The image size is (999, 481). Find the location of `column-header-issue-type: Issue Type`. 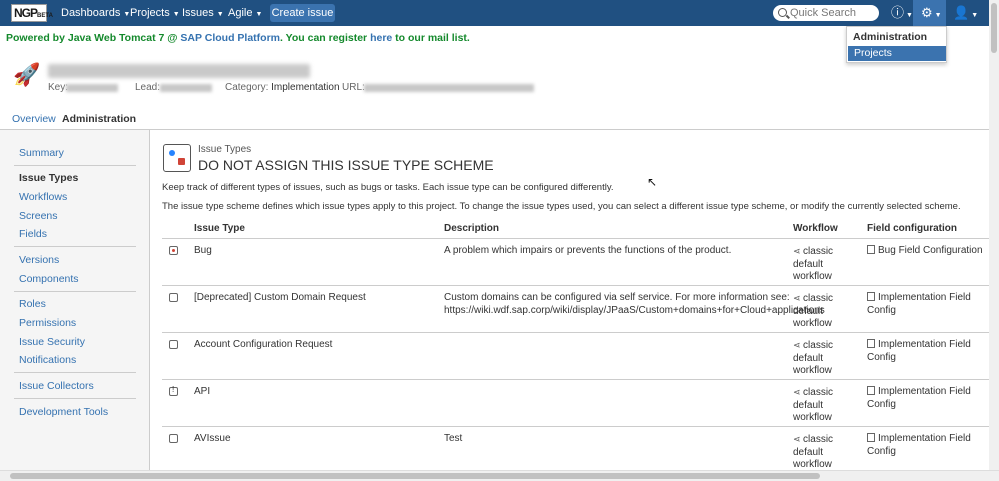

column-header-issue-type: Issue Type is located at coordinates (219, 228).